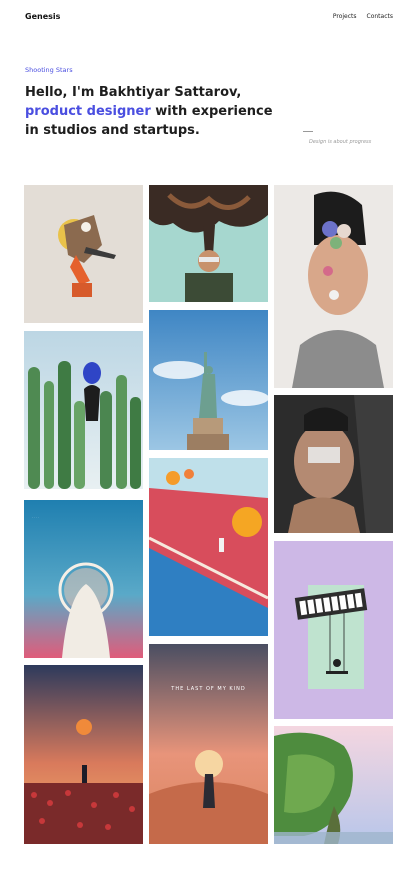 This screenshot has width=416, height=869. I want to click on floating-hair-portrait-artwork, so click(208, 243).